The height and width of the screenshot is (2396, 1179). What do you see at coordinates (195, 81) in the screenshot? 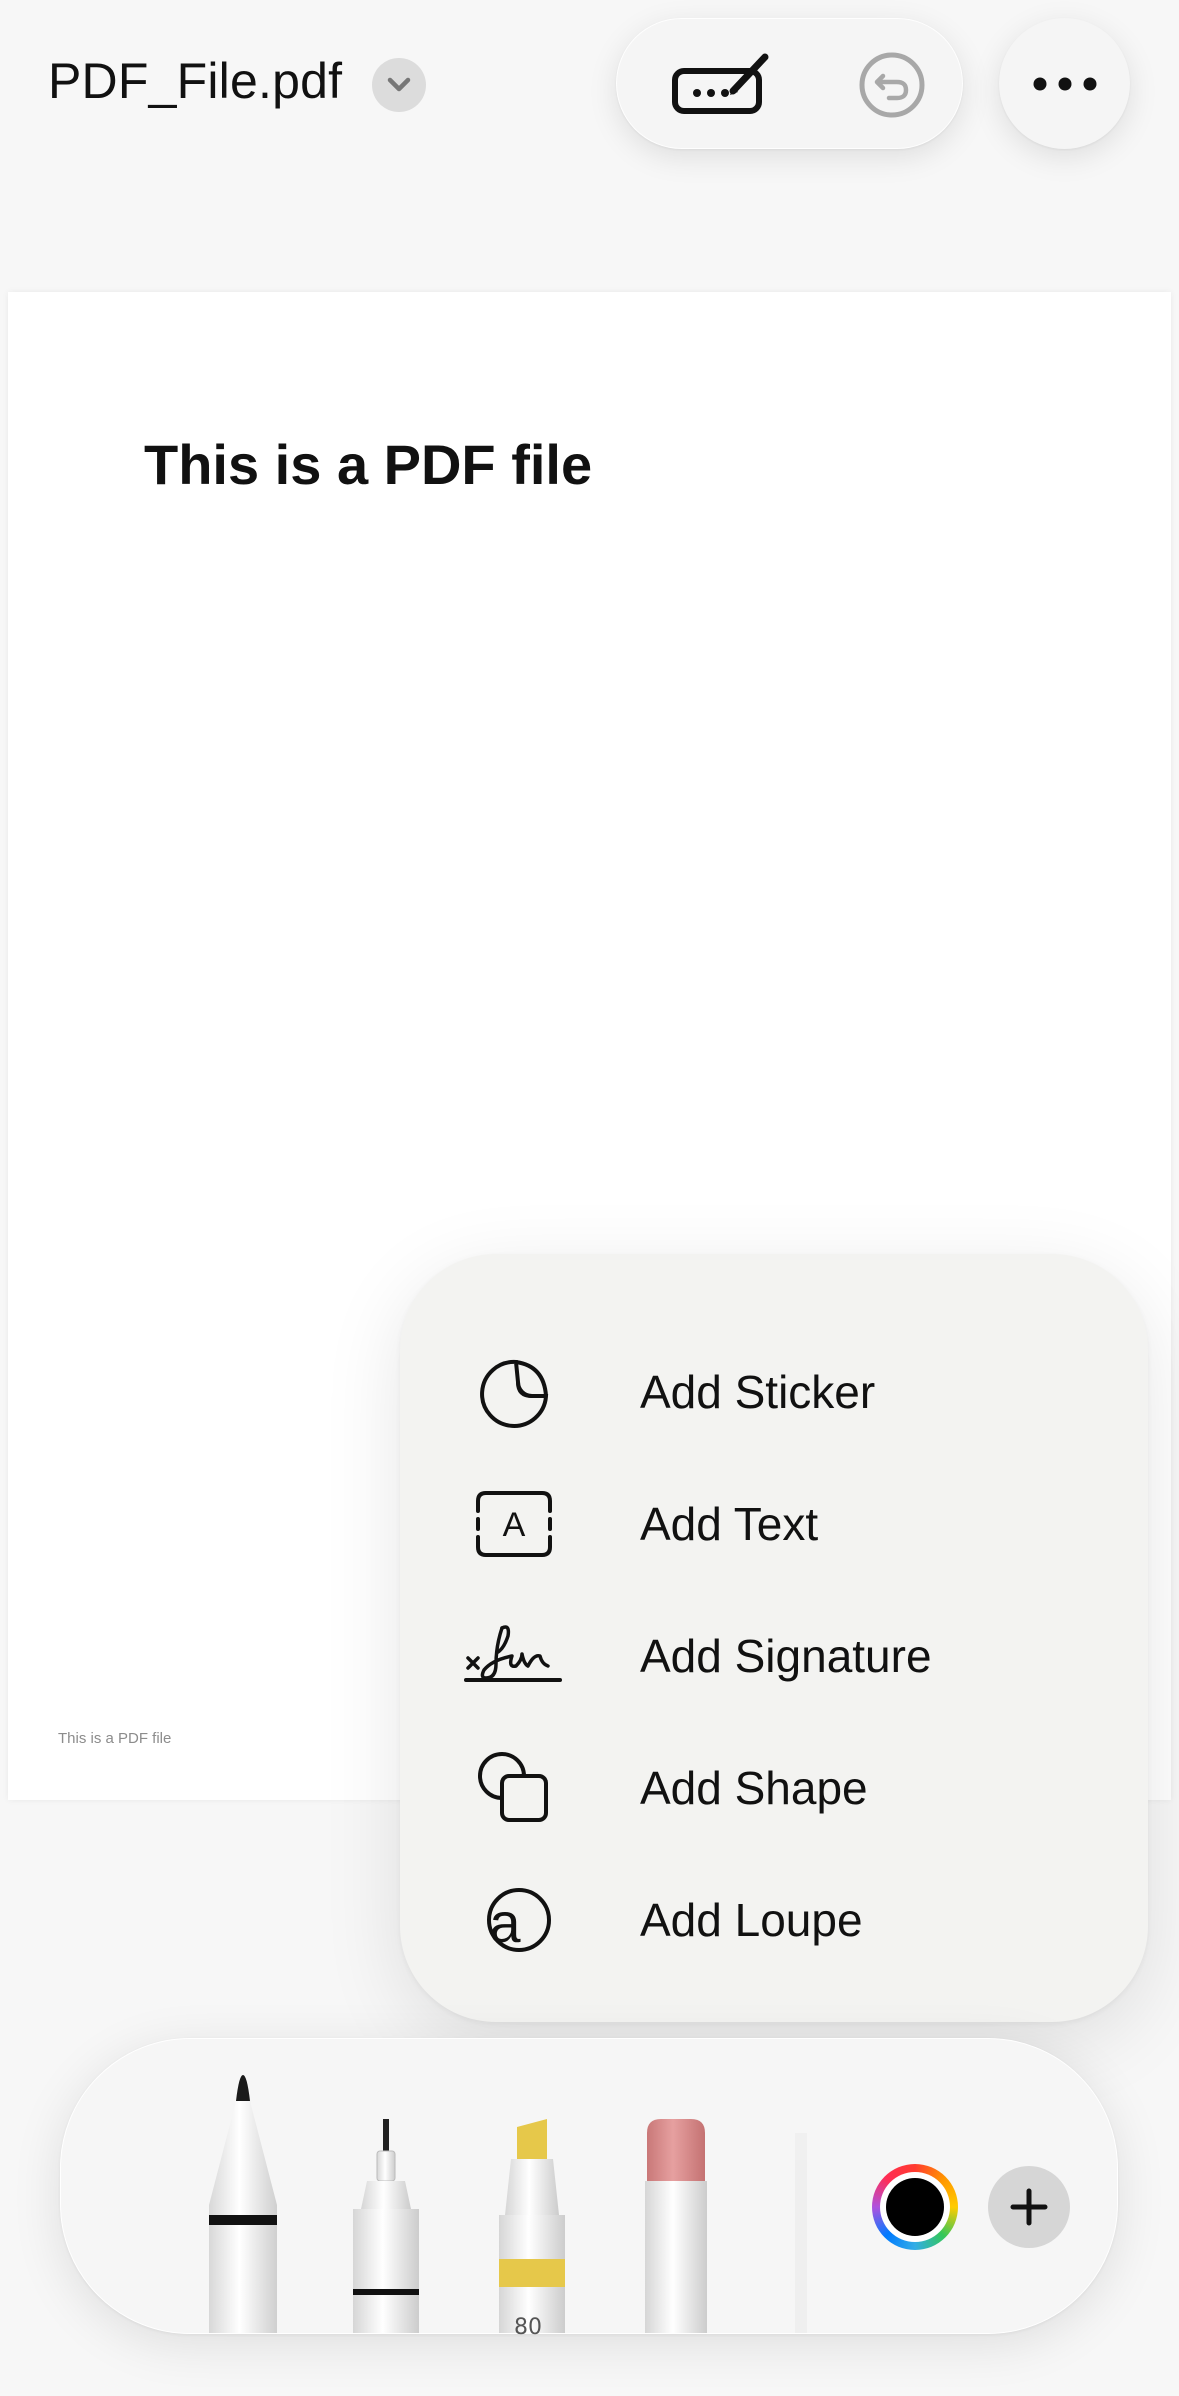
I see `file-title: PDF_File.pdf` at bounding box center [195, 81].